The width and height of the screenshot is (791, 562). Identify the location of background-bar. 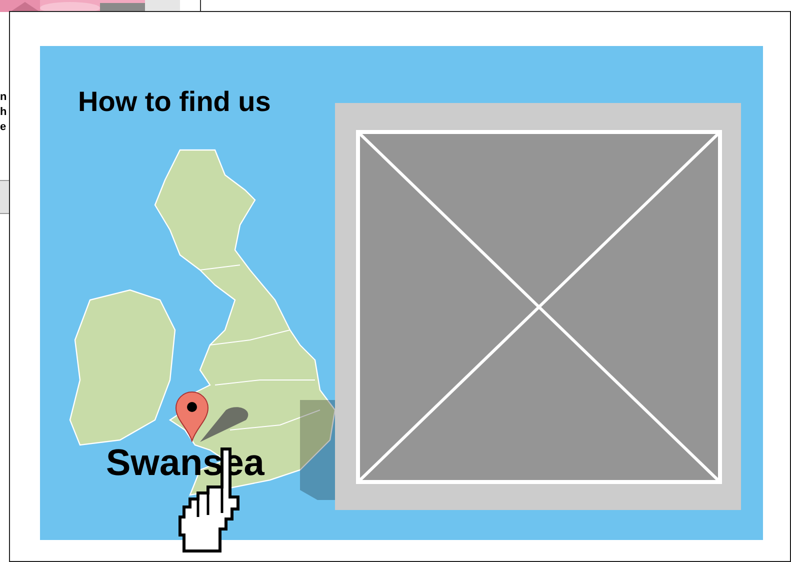
(5, 197).